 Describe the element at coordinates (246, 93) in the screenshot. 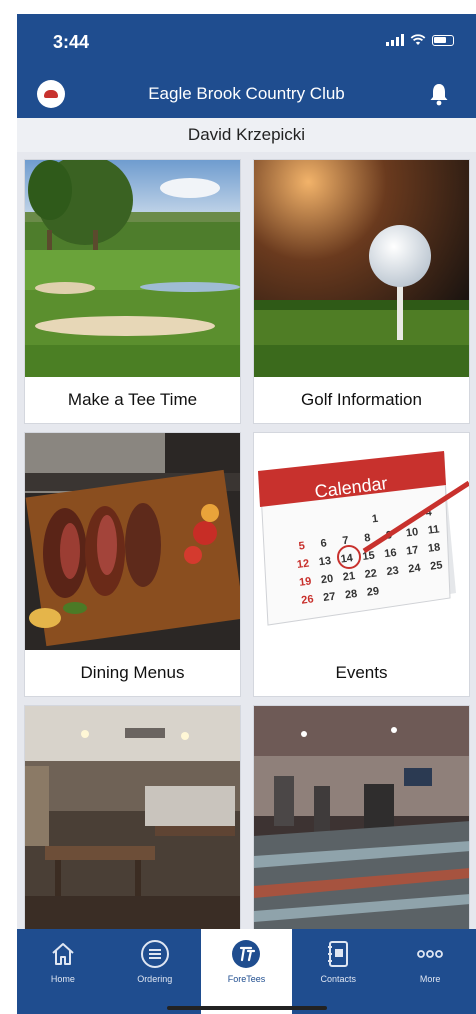

I see `club-title: Eagle Brook Country Club` at that location.